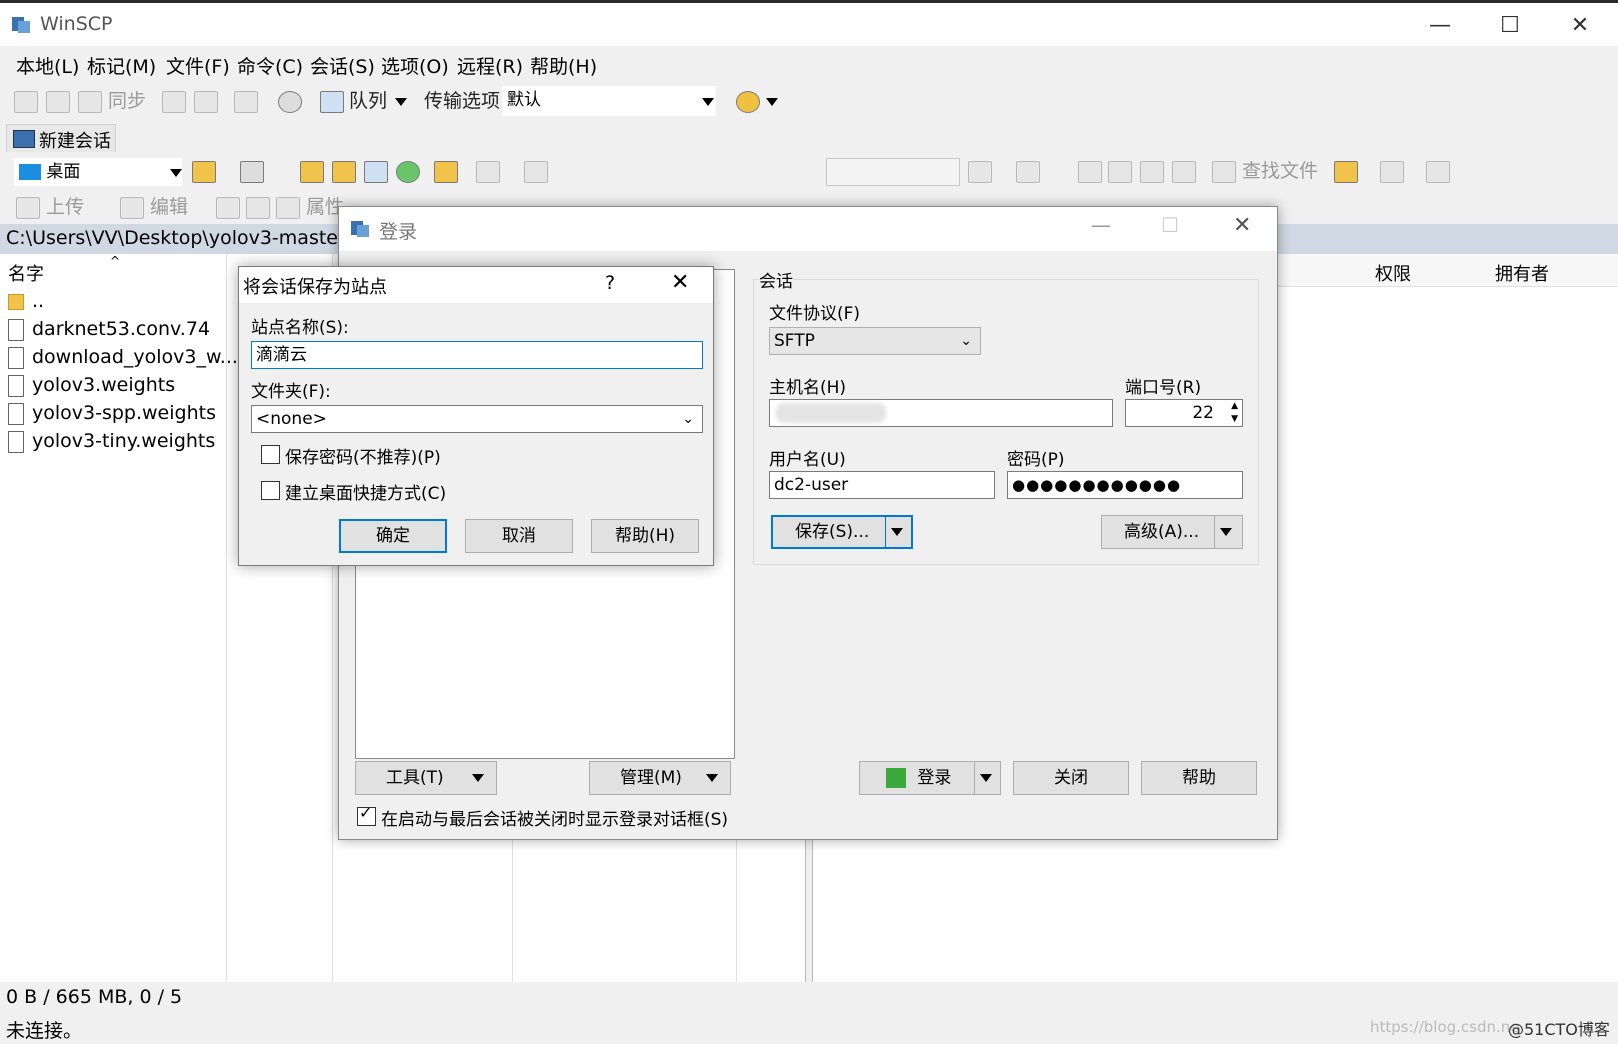 The width and height of the screenshot is (1618, 1044). What do you see at coordinates (1234, 406) in the screenshot?
I see `spin-up-icon: ▲` at bounding box center [1234, 406].